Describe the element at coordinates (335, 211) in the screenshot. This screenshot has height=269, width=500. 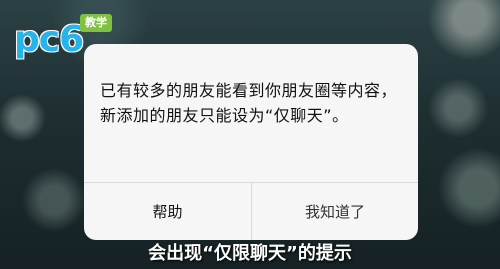
I see `acknowledge-button: 我知道了` at that location.